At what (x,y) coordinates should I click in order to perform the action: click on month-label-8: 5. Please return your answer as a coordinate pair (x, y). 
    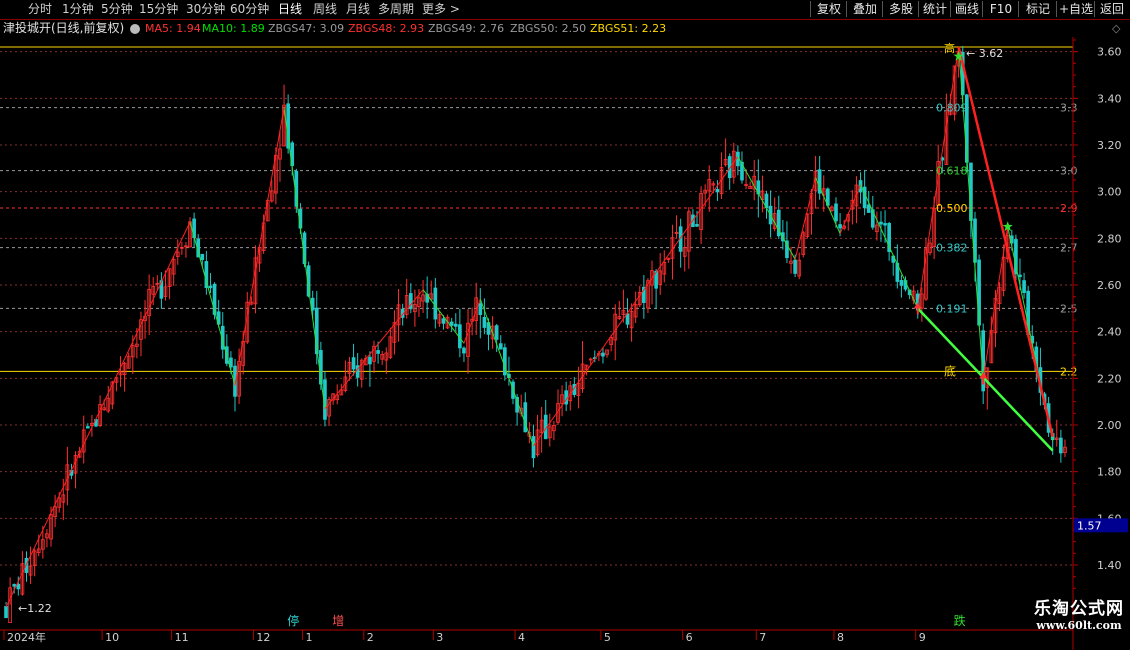
    Looking at the image, I should click on (607, 637).